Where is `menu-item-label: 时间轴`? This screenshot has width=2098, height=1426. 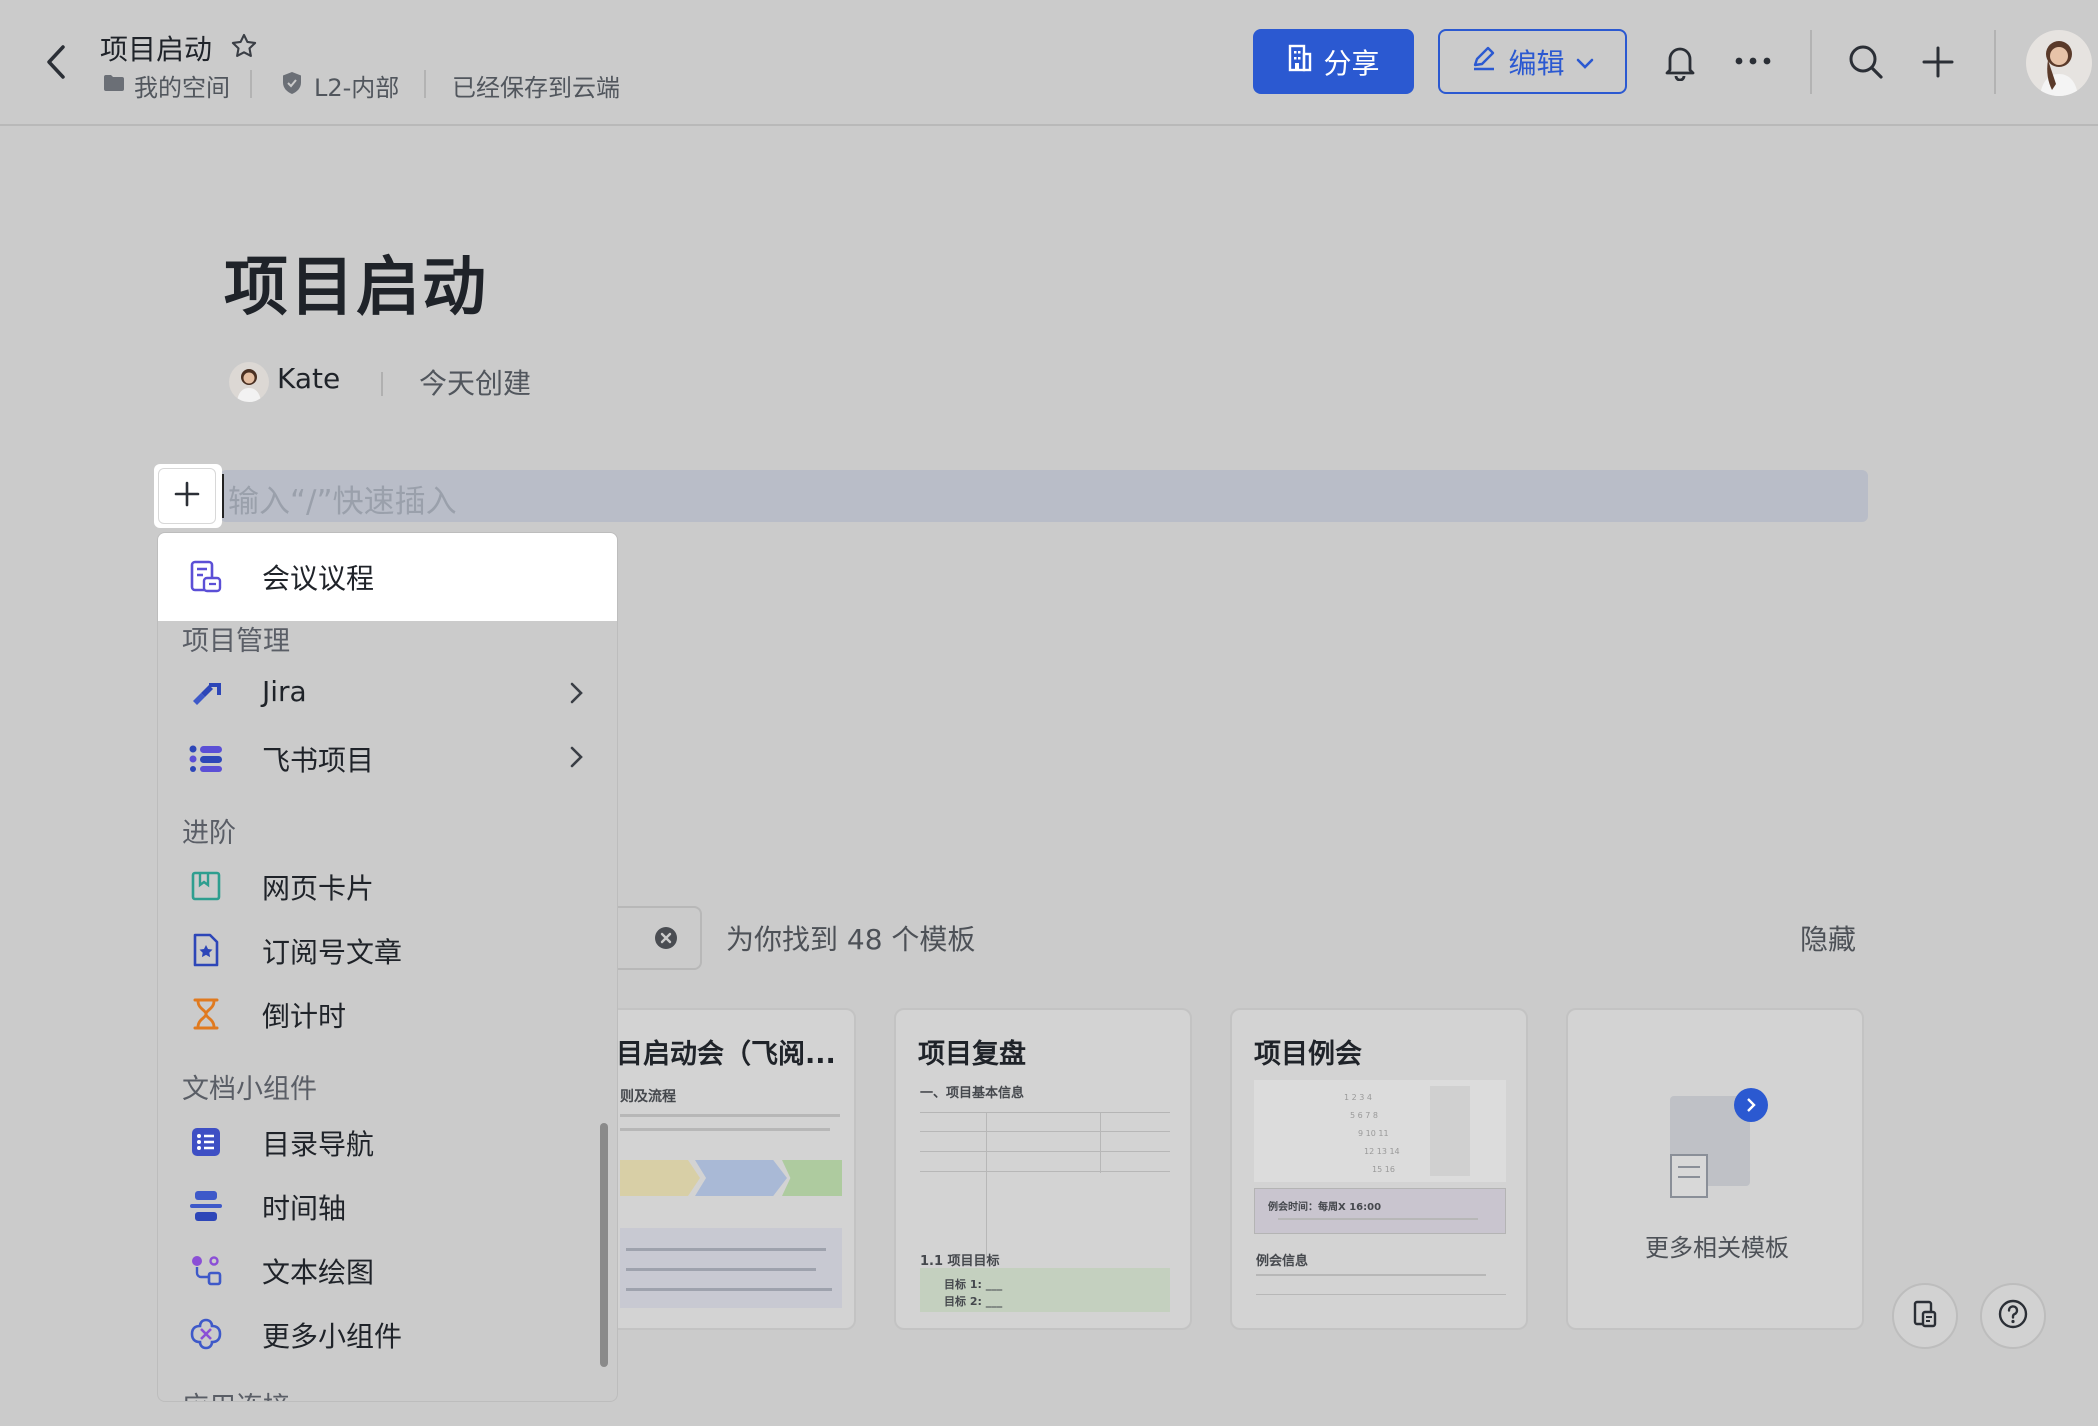 menu-item-label: 时间轴 is located at coordinates (304, 1208).